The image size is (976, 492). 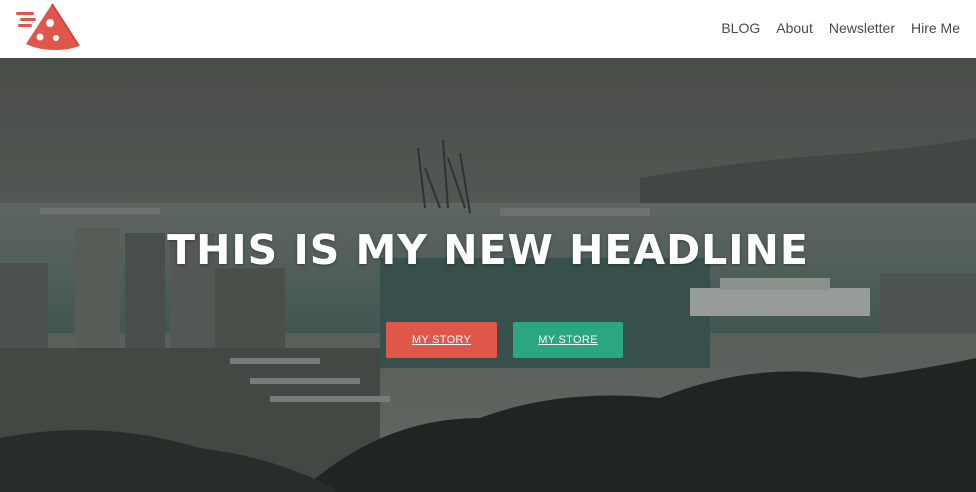 What do you see at coordinates (441, 340) in the screenshot?
I see `my-story-button: MY STORY` at bounding box center [441, 340].